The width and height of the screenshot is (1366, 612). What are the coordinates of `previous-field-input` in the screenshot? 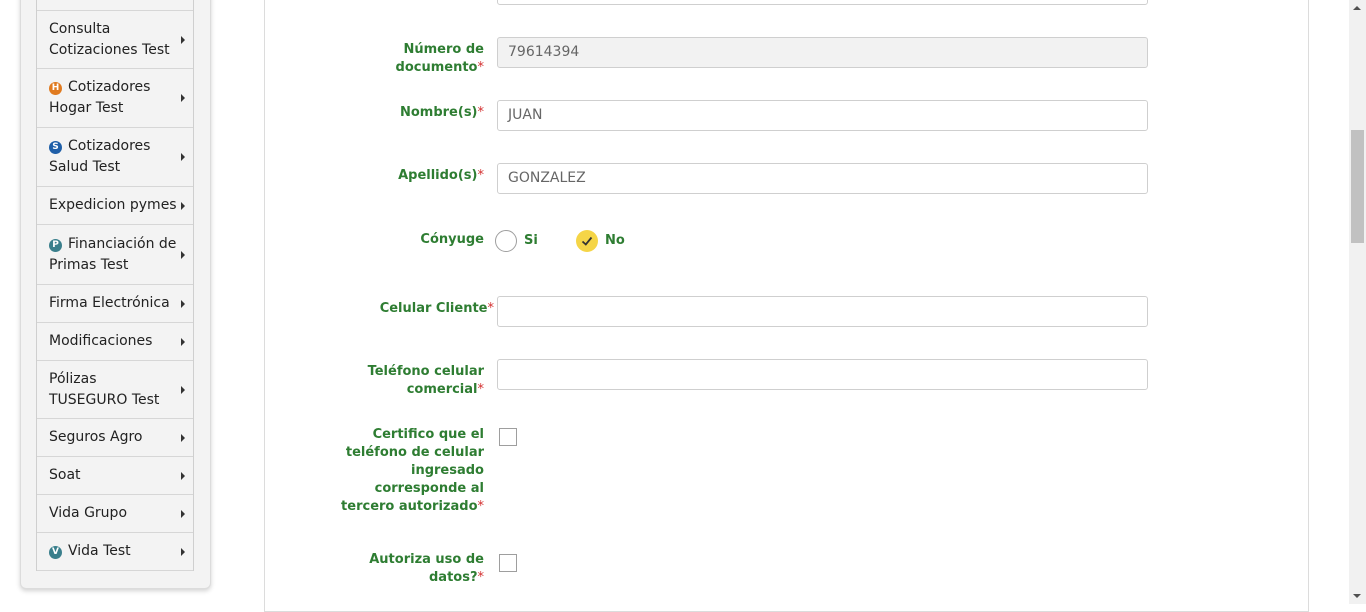 It's located at (822, 2).